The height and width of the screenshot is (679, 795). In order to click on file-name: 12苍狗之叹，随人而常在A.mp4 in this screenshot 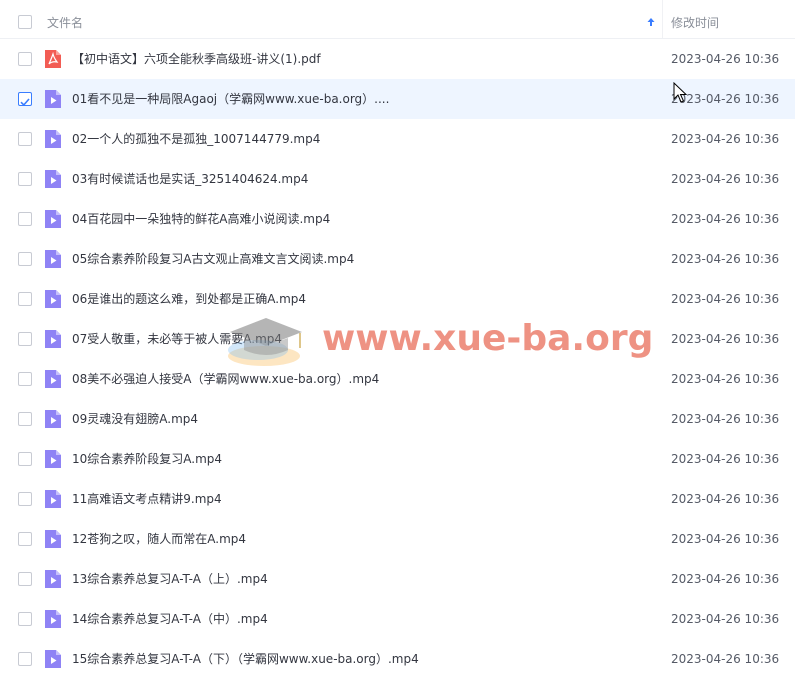, I will do `click(159, 539)`.